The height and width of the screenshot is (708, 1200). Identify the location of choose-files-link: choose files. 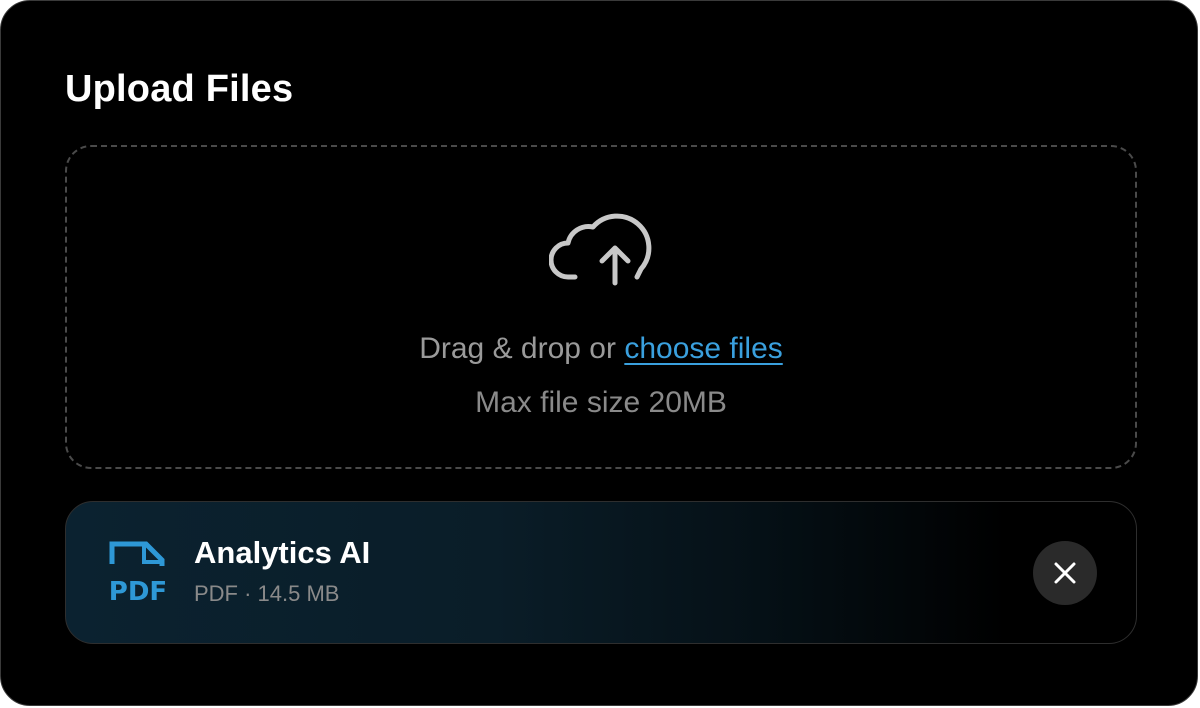
(703, 348).